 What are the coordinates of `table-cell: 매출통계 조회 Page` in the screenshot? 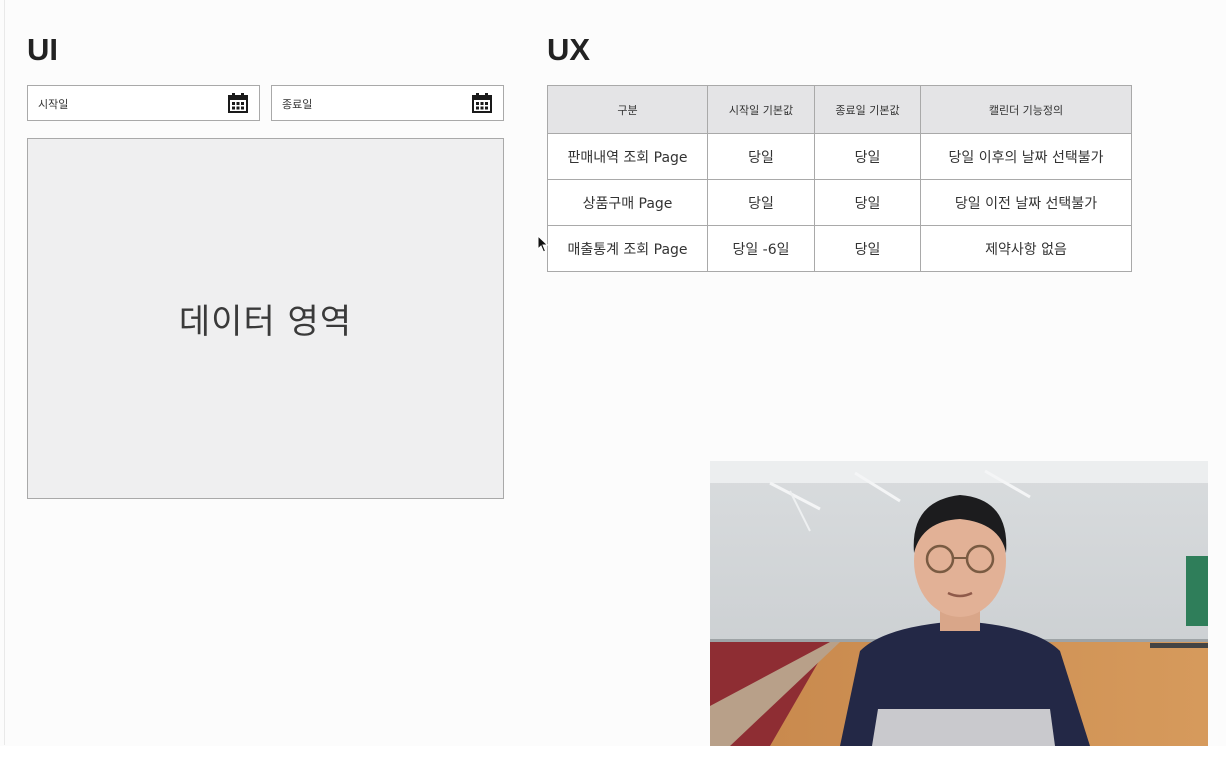 It's located at (627, 248).